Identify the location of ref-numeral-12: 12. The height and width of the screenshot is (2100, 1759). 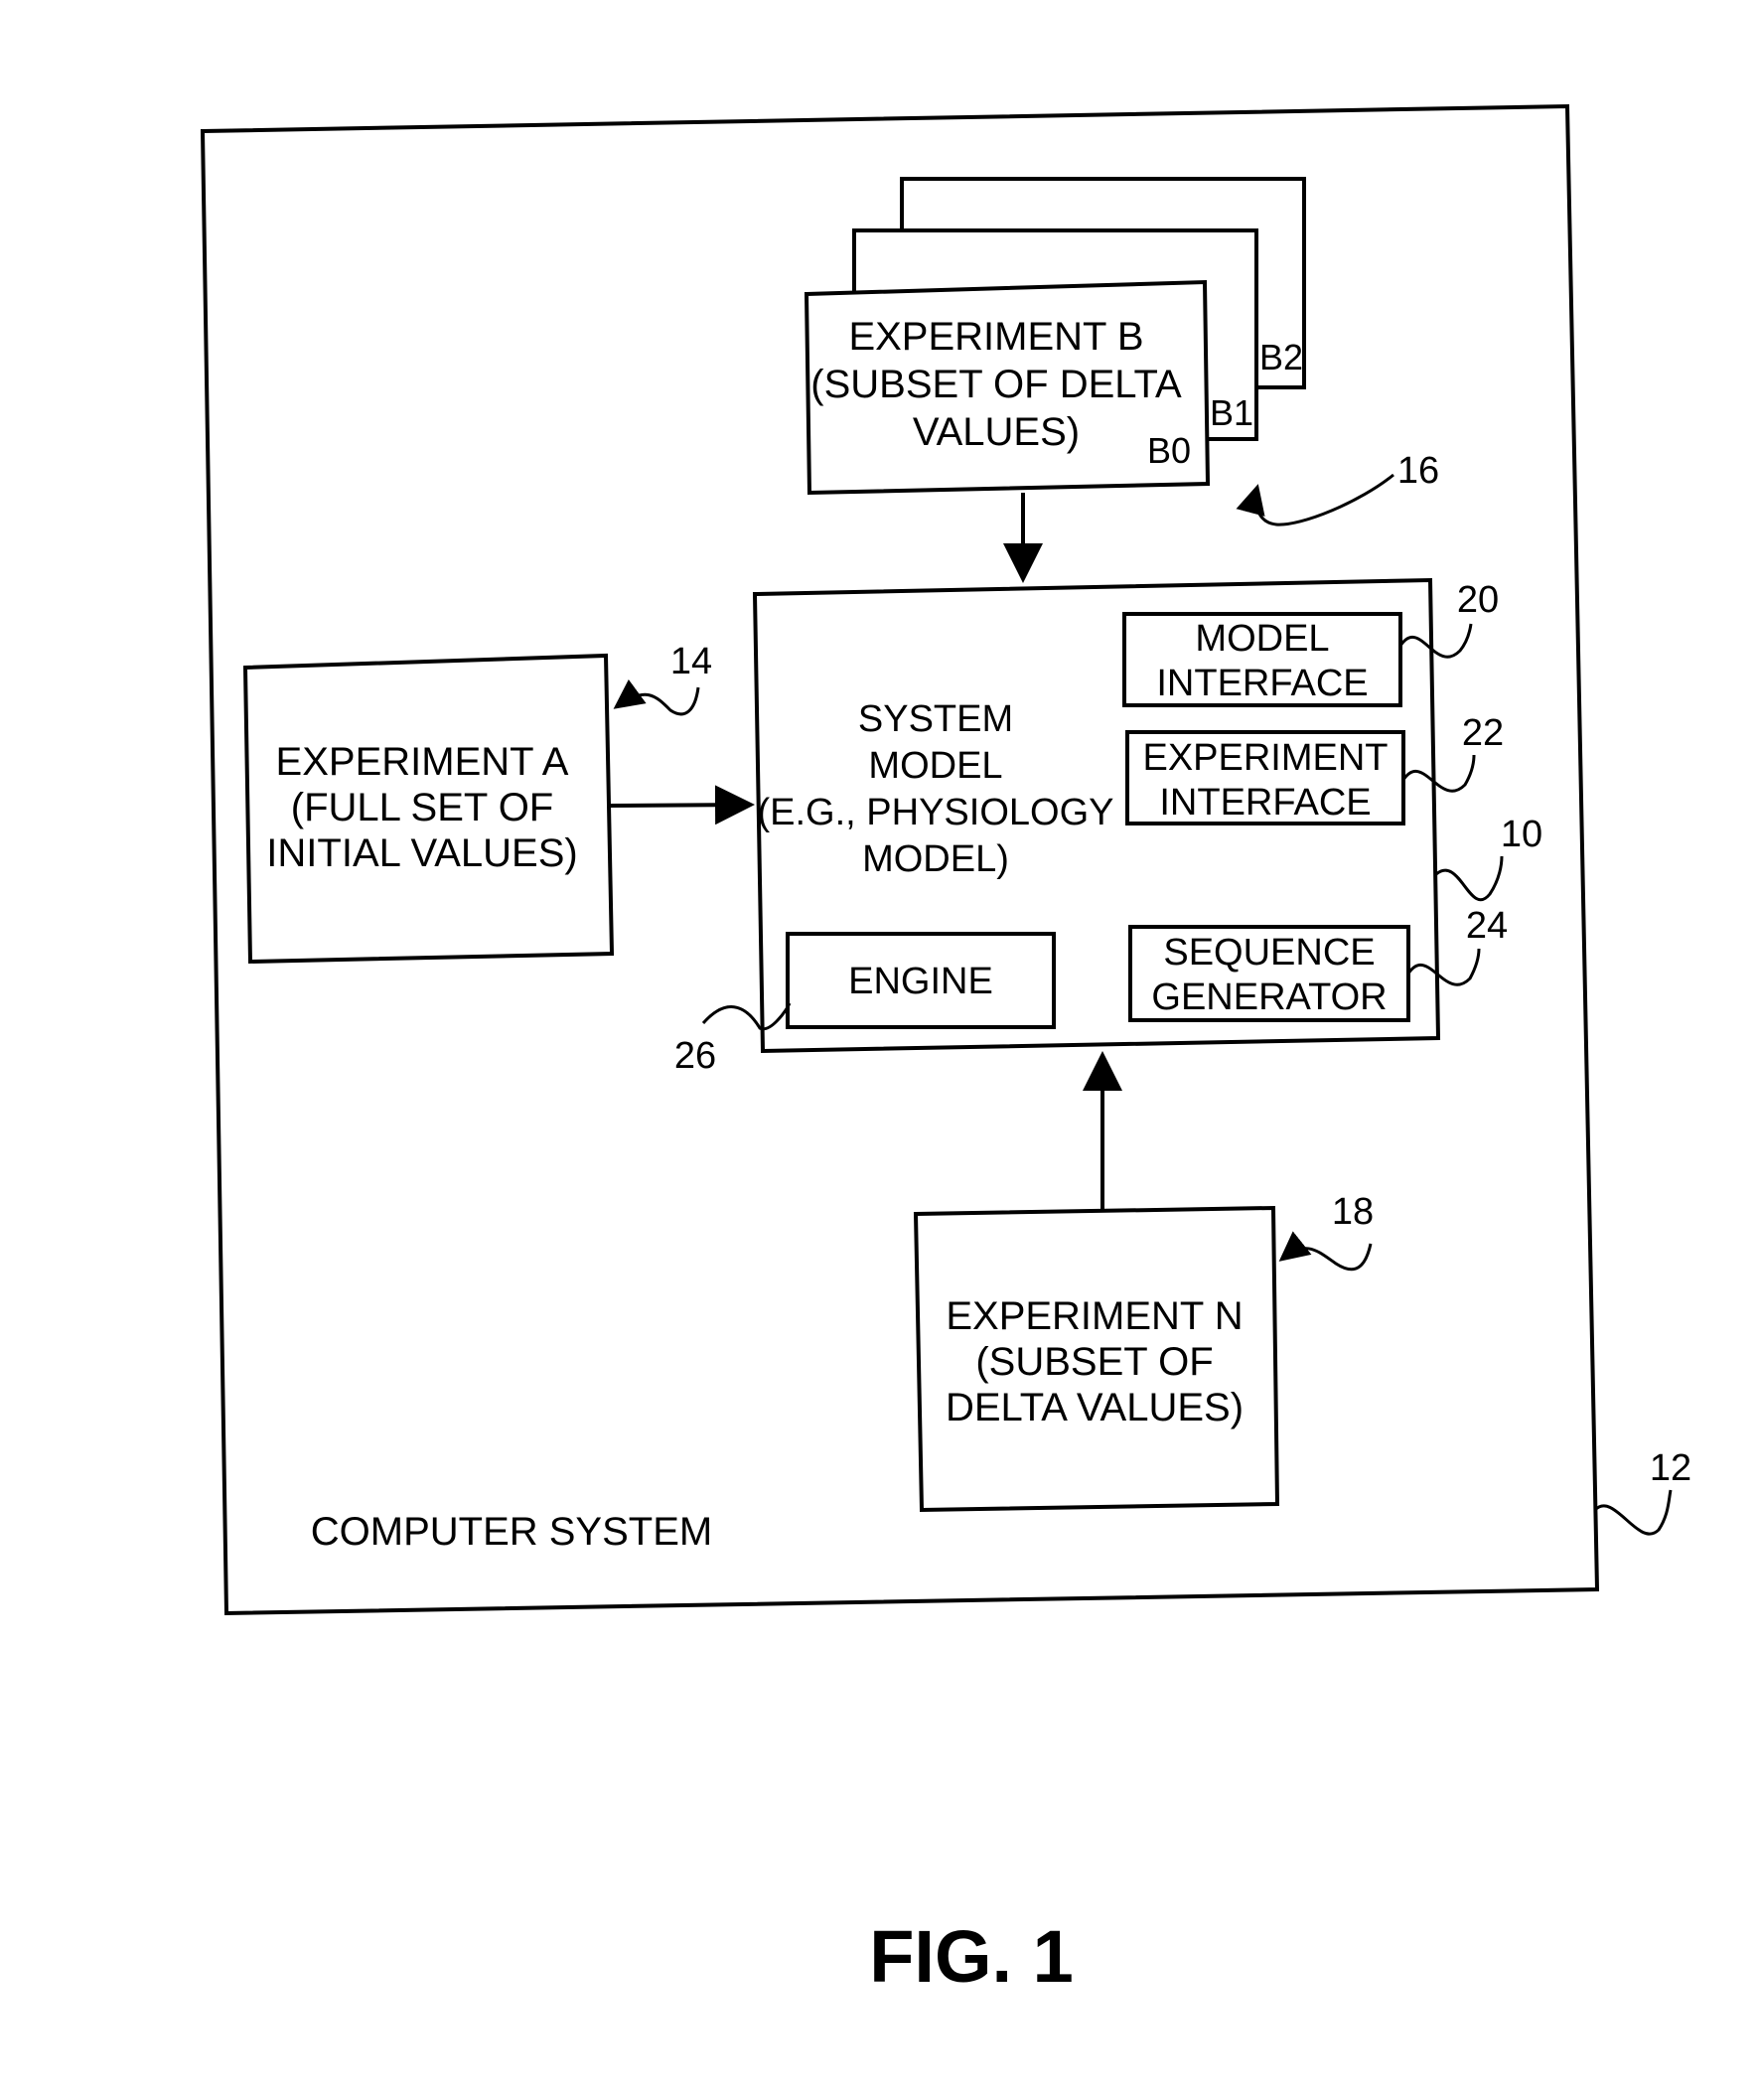
(1670, 1468).